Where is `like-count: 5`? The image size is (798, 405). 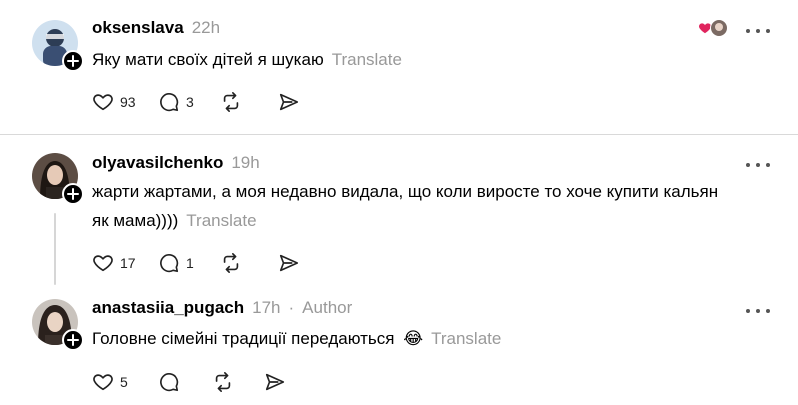 like-count: 5 is located at coordinates (124, 382).